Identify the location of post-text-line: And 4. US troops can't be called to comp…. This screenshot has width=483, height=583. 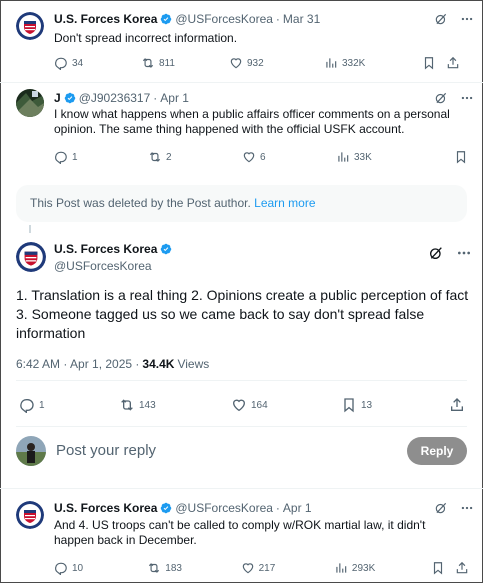
(240, 525).